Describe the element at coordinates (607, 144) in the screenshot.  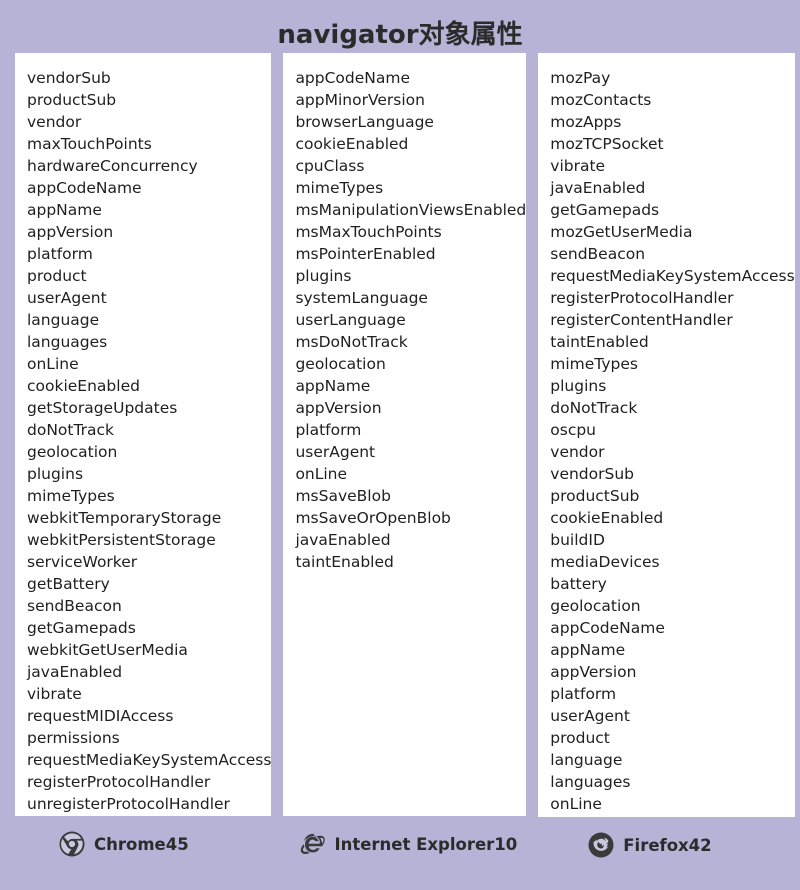
I see `property-item: mozTCPSocket` at that location.